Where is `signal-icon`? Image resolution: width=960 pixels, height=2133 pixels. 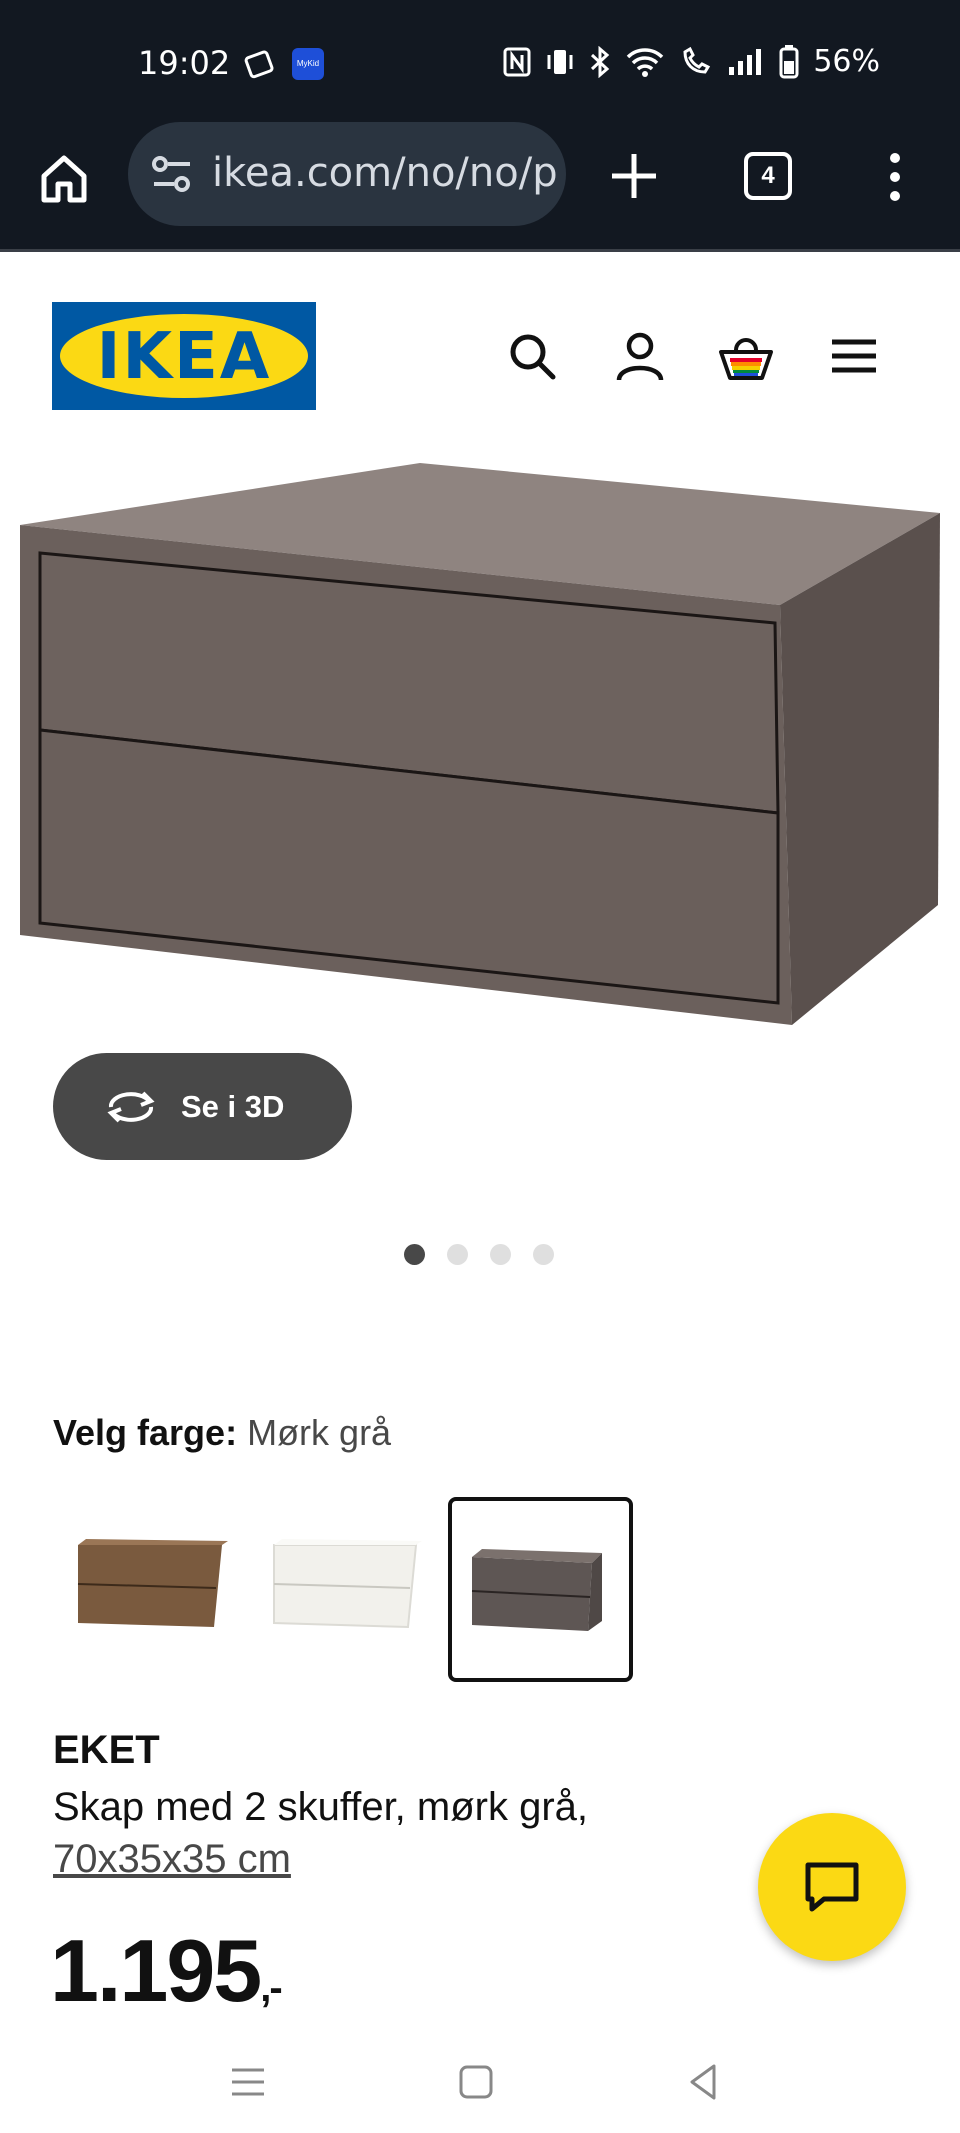 signal-icon is located at coordinates (745, 61).